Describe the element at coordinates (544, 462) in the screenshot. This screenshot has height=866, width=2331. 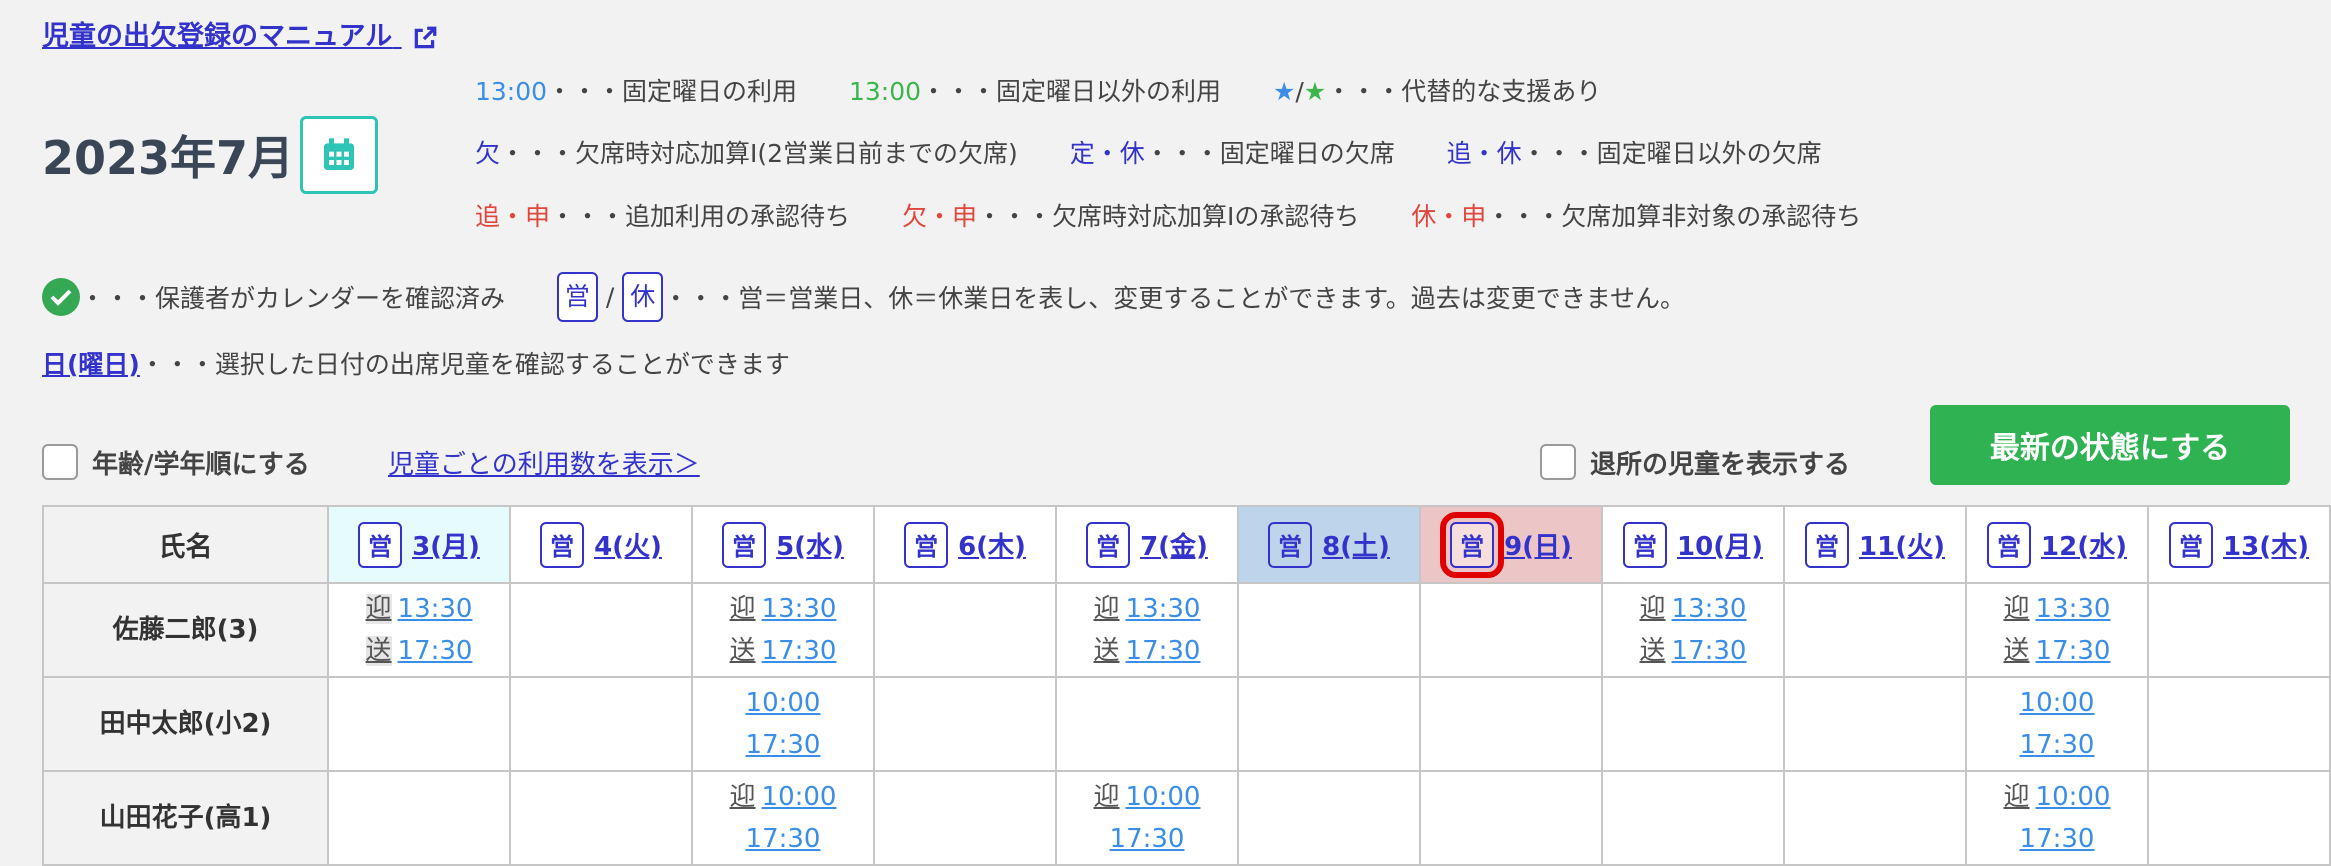
I see `usage-count-link: 児童ごとの利用数を表示＞` at that location.